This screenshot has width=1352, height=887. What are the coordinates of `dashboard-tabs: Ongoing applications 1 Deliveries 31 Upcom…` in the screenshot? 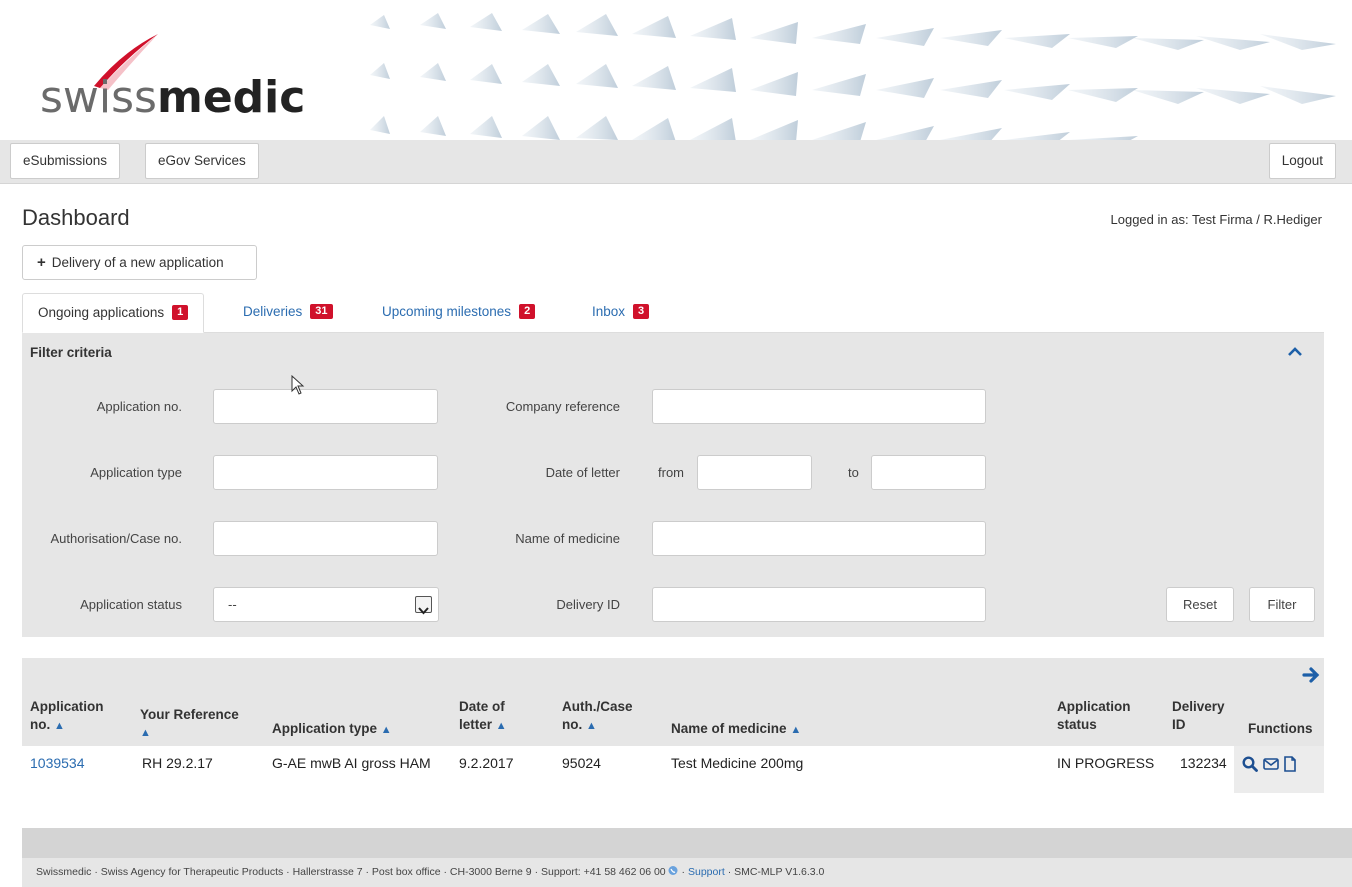 It's located at (673, 313).